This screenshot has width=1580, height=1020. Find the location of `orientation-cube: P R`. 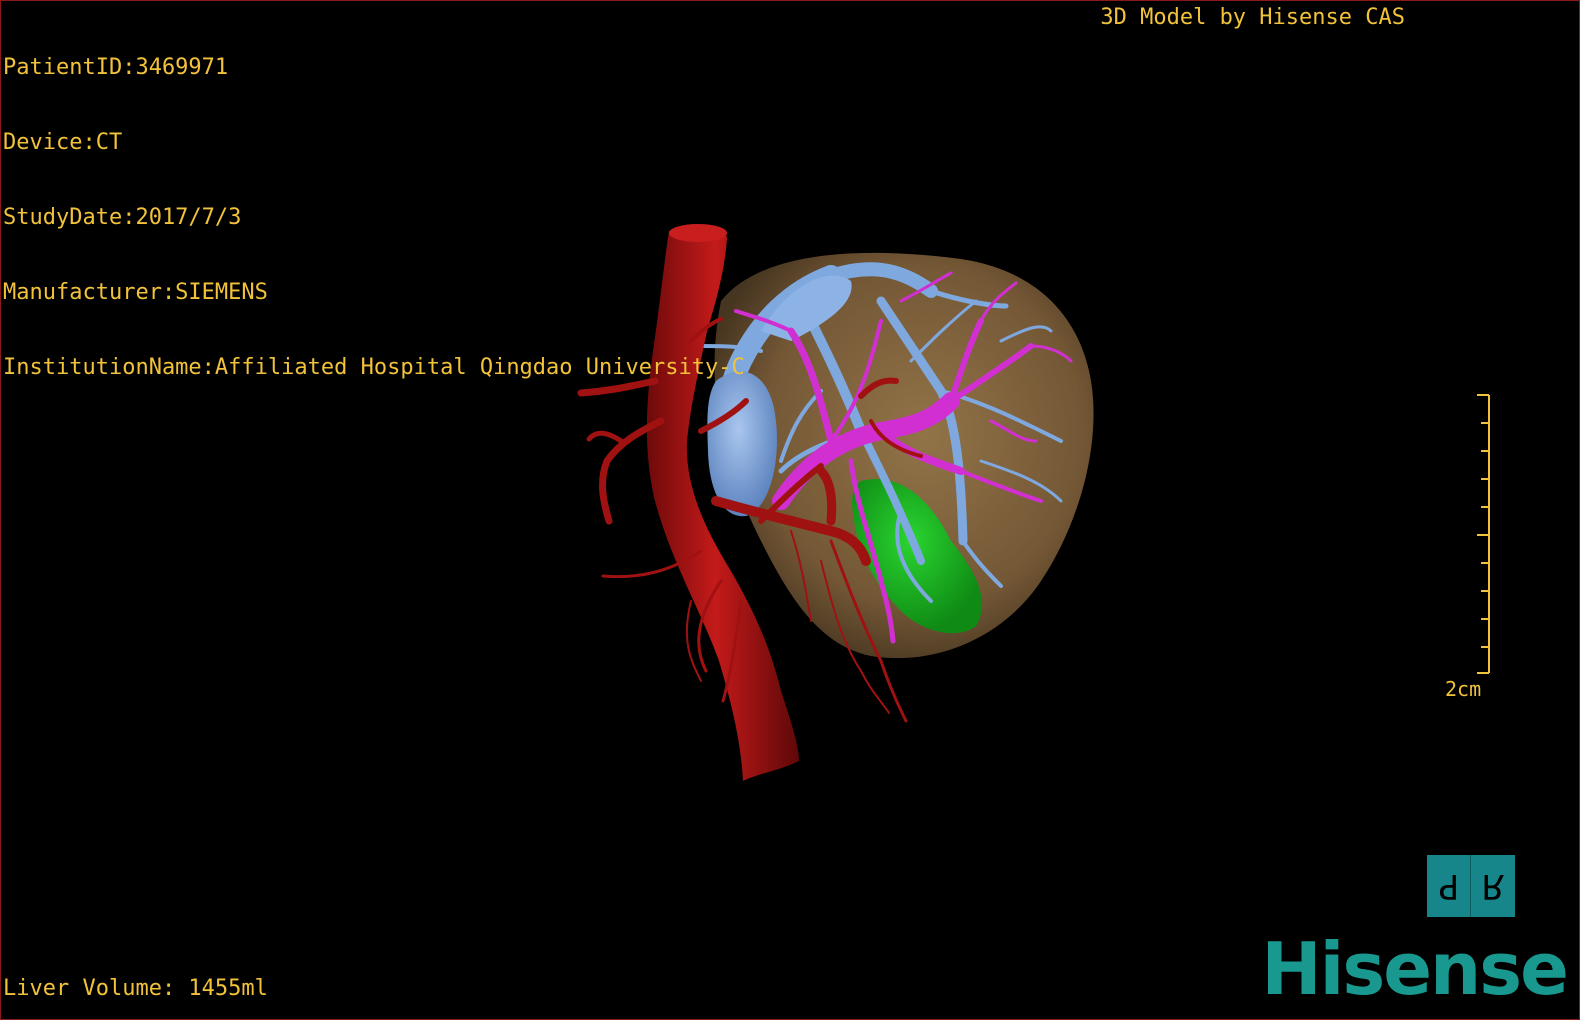

orientation-cube: P R is located at coordinates (1471, 886).